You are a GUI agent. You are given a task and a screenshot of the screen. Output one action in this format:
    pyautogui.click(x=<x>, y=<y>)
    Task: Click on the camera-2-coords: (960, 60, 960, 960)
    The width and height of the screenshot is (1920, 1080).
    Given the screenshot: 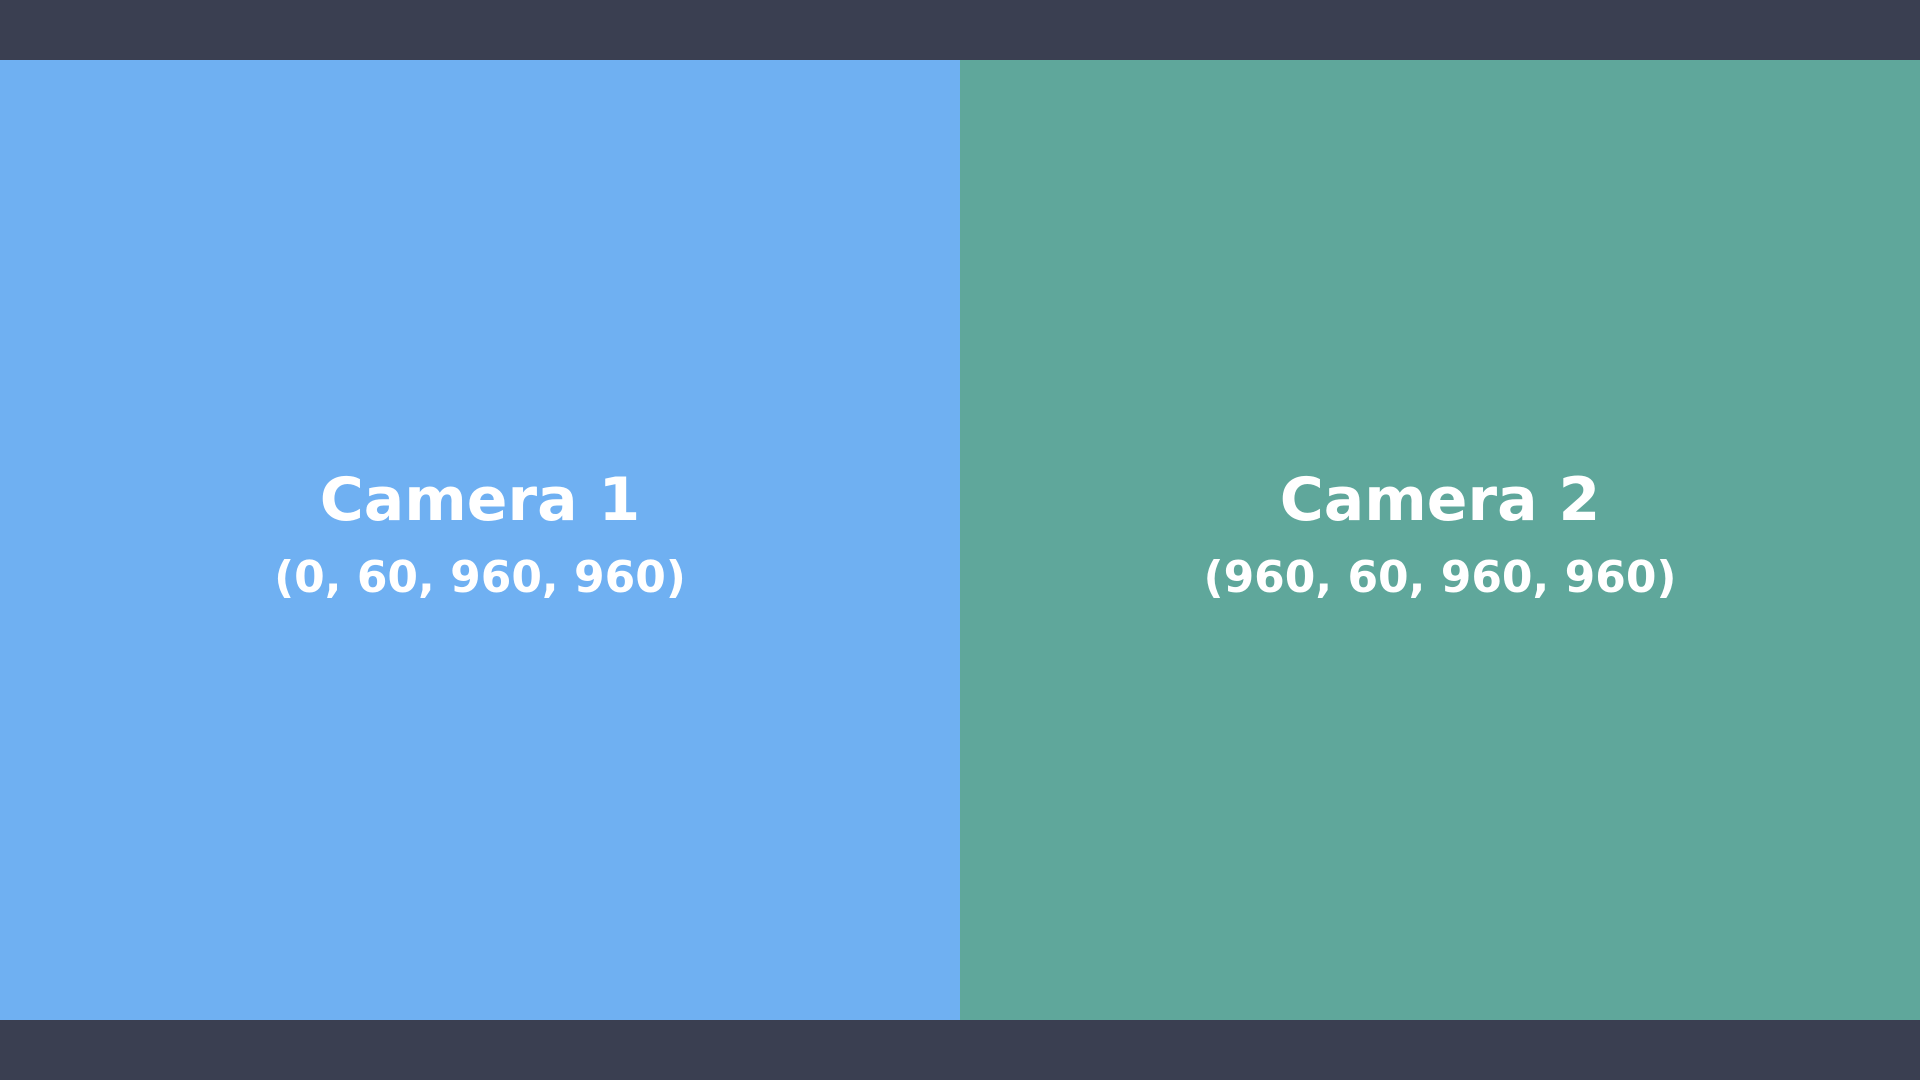 What is the action you would take?
    pyautogui.click(x=1440, y=577)
    